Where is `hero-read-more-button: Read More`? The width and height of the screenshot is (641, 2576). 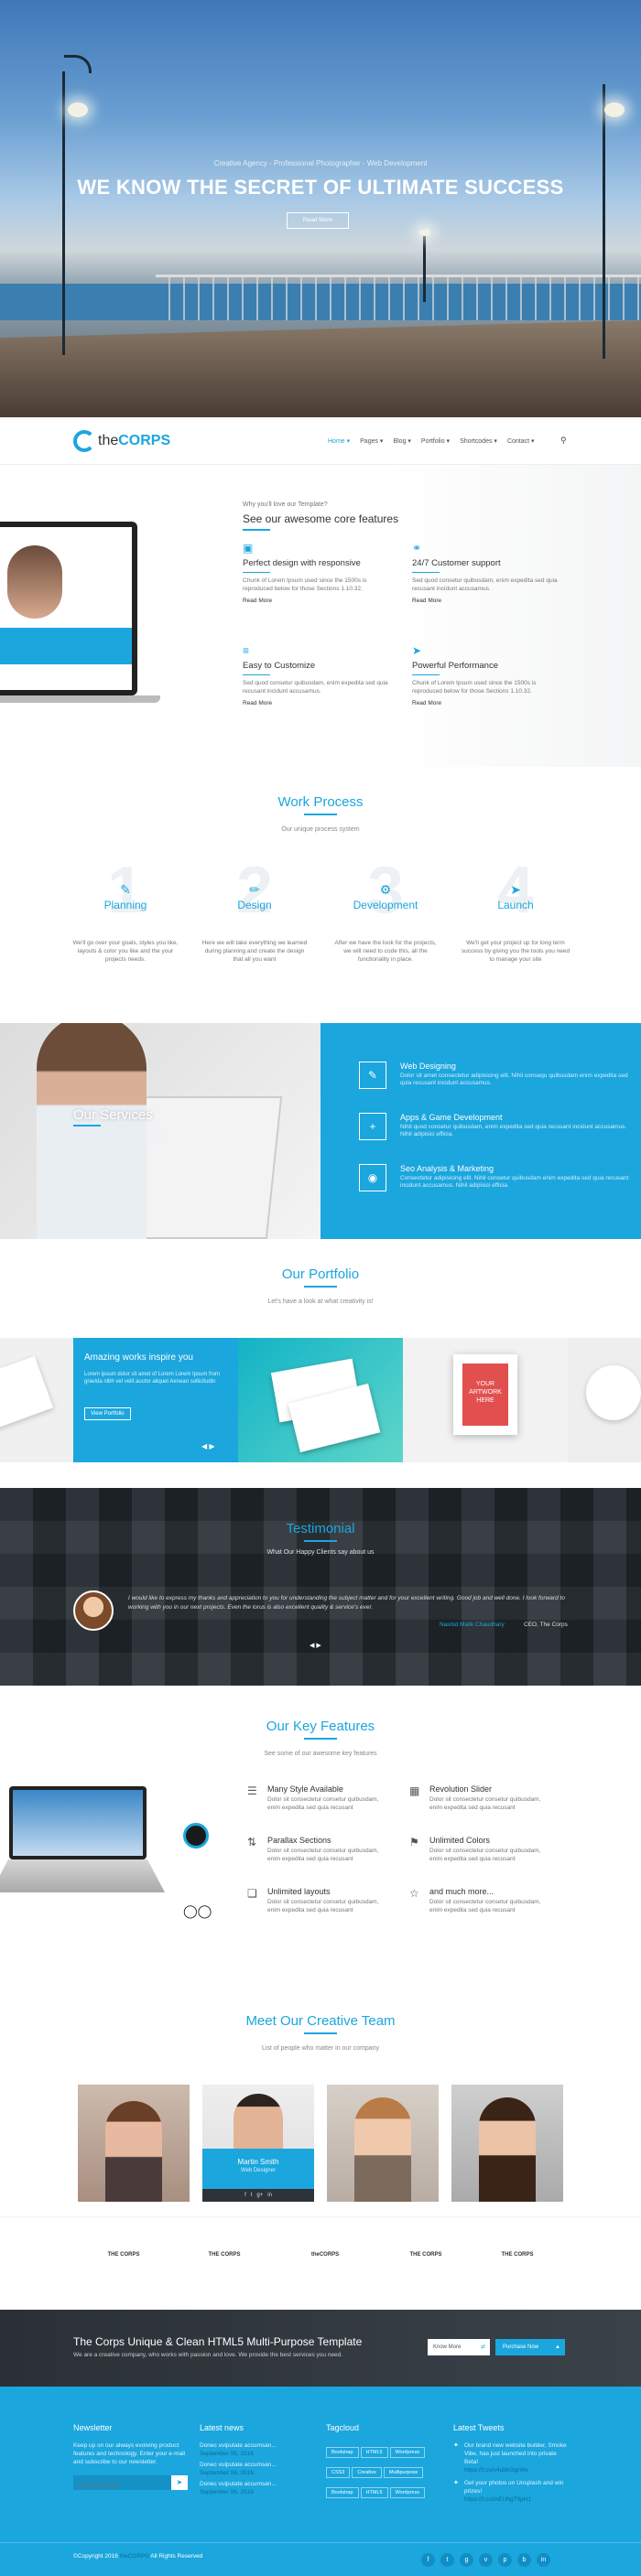 hero-read-more-button: Read More is located at coordinates (318, 220).